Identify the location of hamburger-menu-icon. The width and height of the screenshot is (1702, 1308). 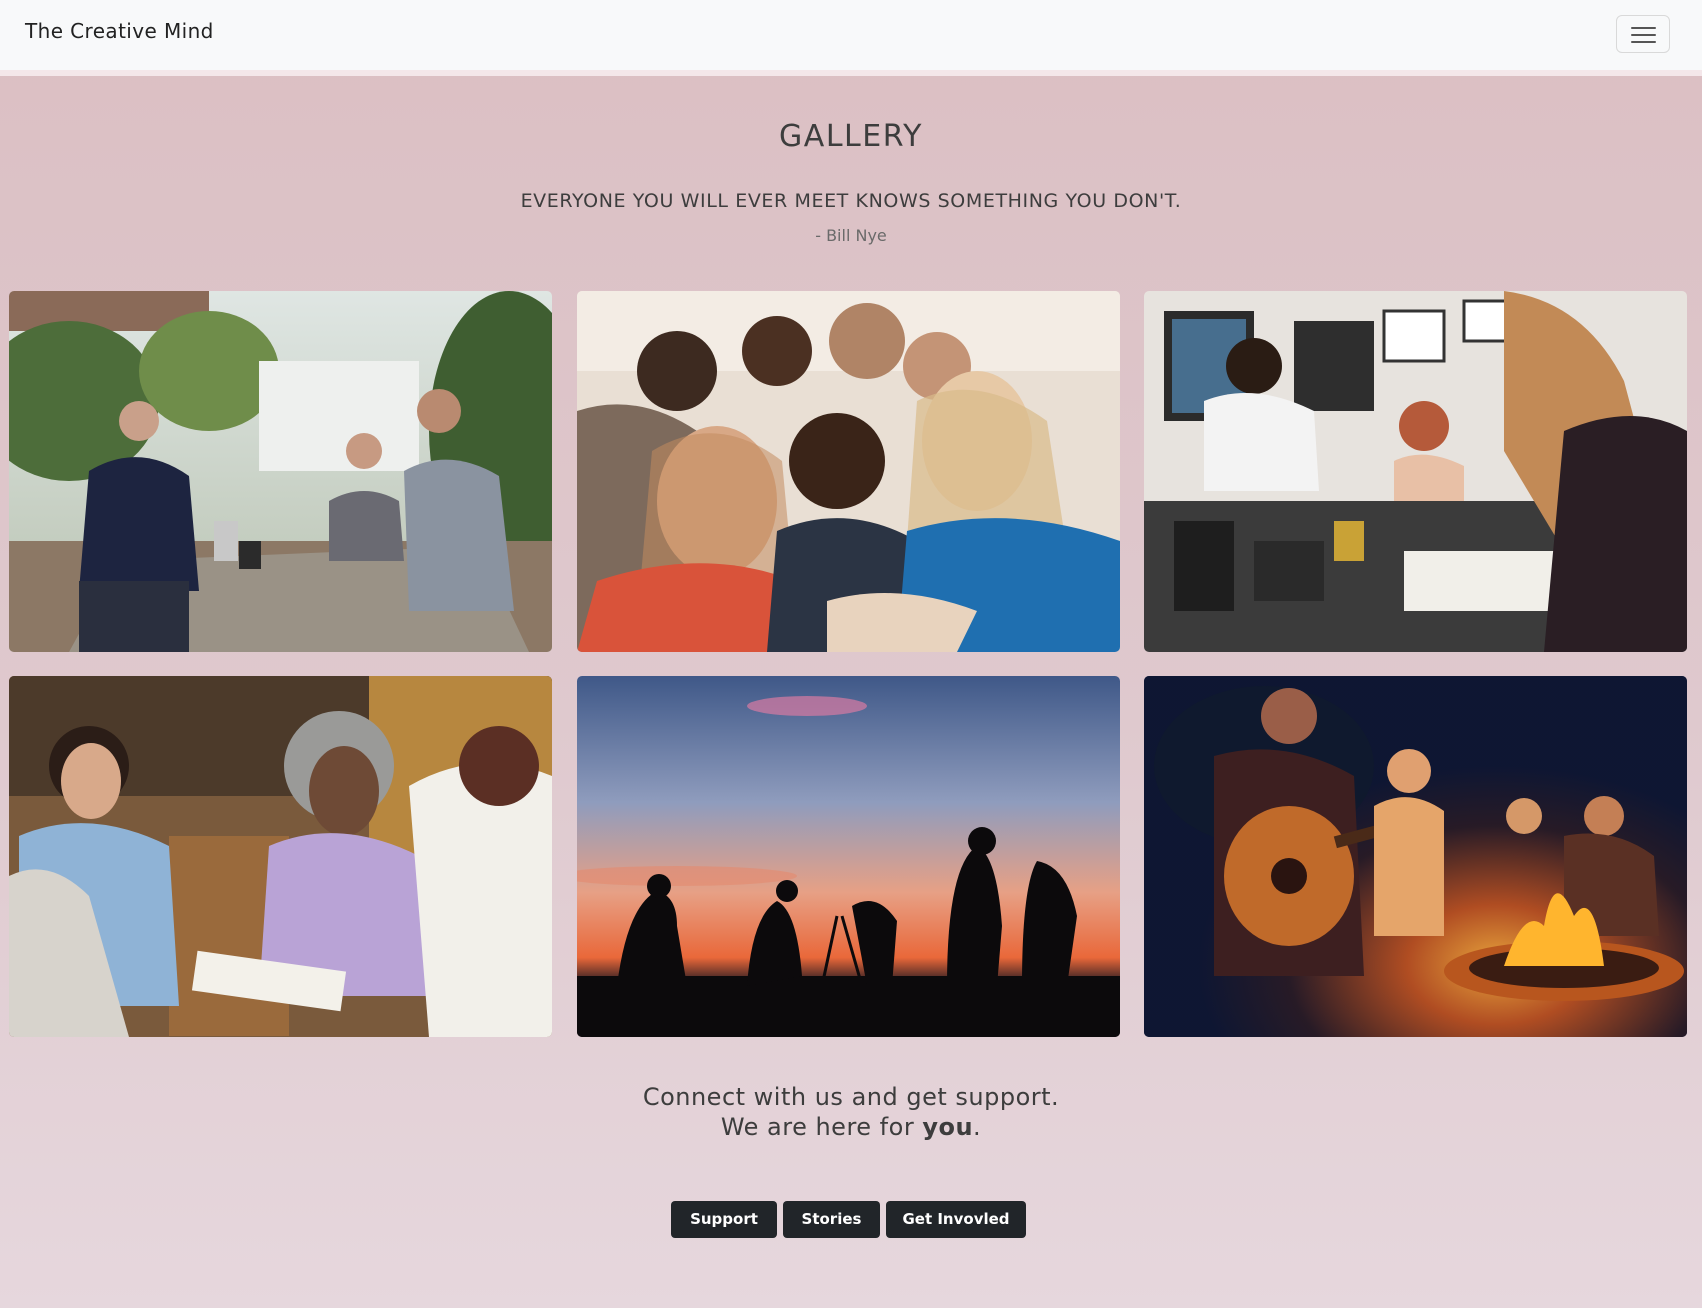
(1643, 35).